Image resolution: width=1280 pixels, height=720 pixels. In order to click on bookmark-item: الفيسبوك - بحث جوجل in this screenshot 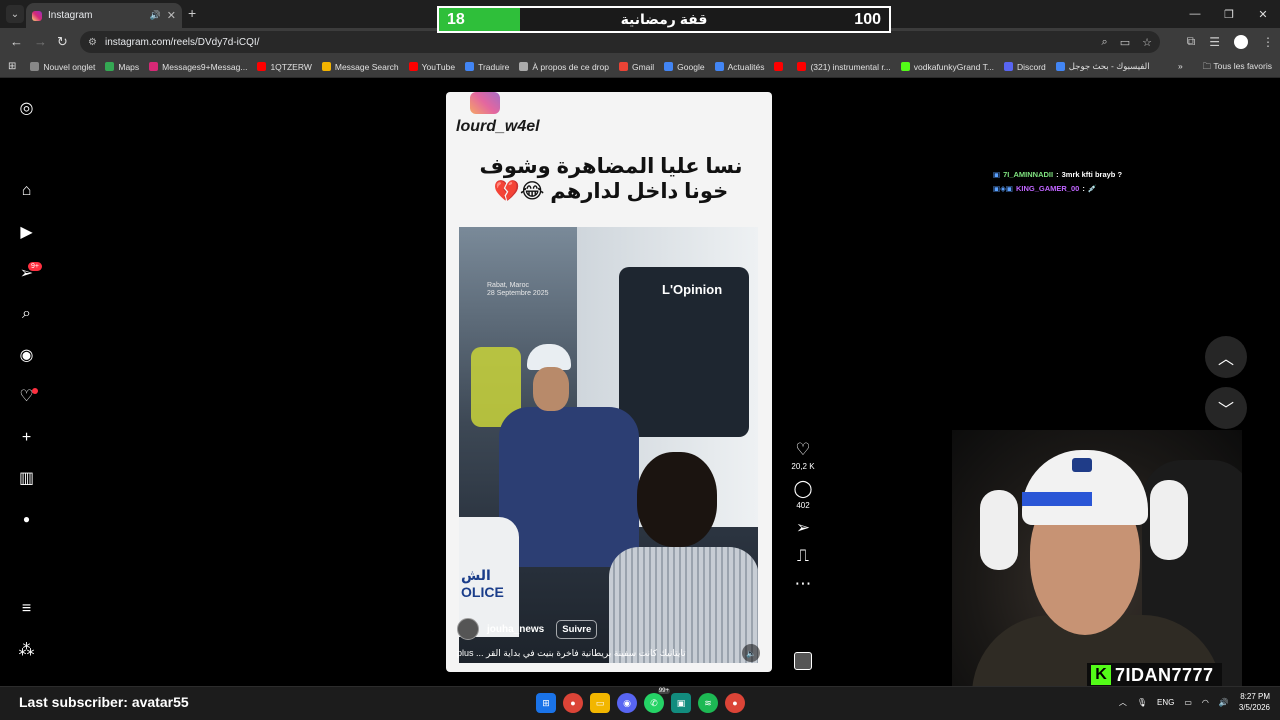, I will do `click(1102, 66)`.